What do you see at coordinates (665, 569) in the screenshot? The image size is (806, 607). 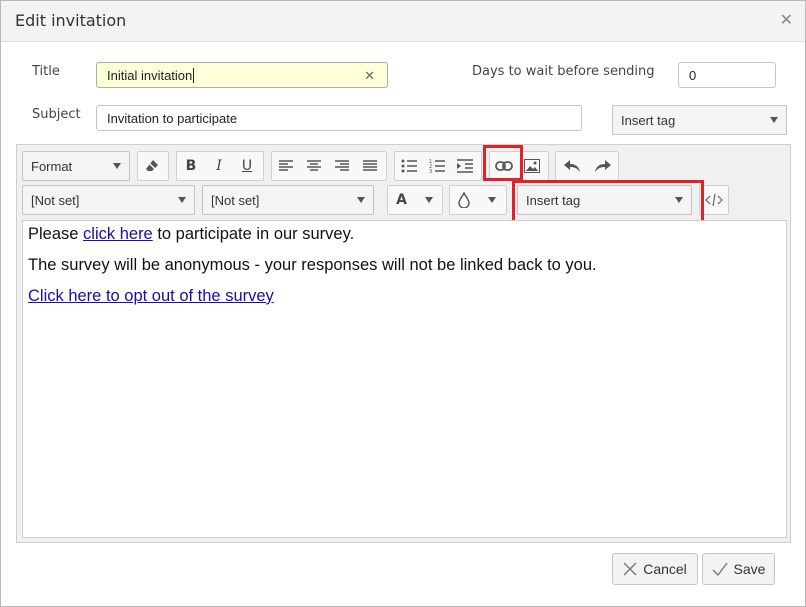 I see `cancel-label: Cancel` at bounding box center [665, 569].